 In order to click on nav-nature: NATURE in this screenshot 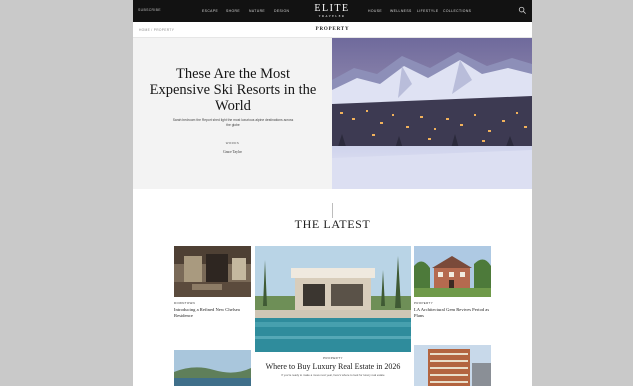, I will do `click(257, 11)`.